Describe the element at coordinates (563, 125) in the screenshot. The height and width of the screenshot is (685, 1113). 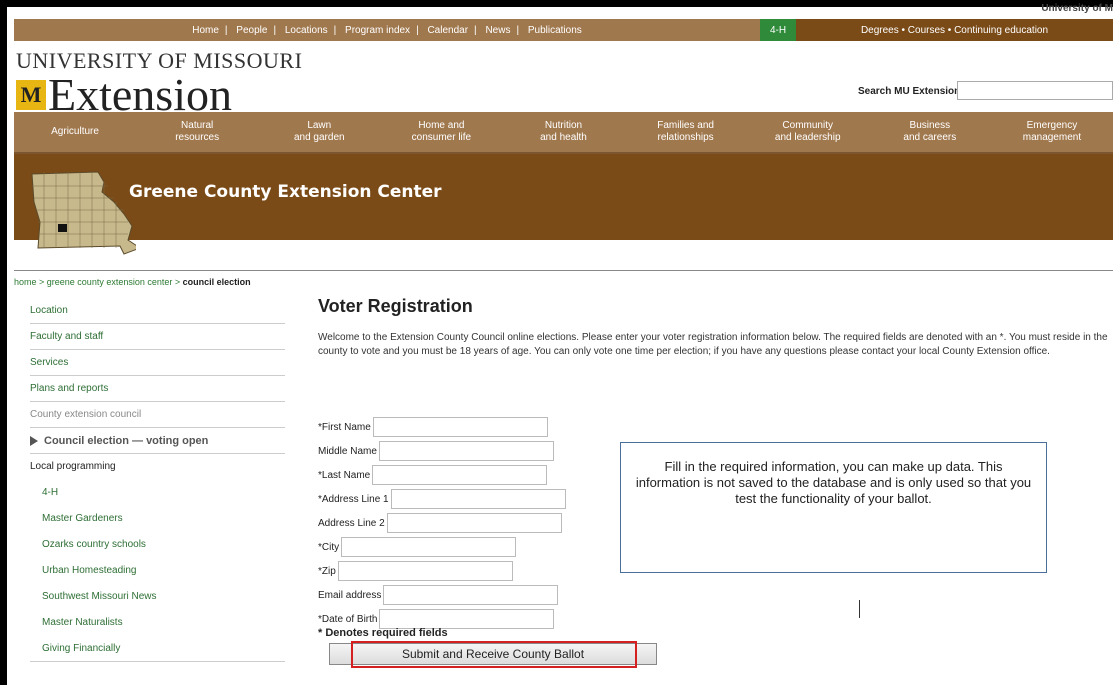
I see `category-line1: Nutrition` at that location.